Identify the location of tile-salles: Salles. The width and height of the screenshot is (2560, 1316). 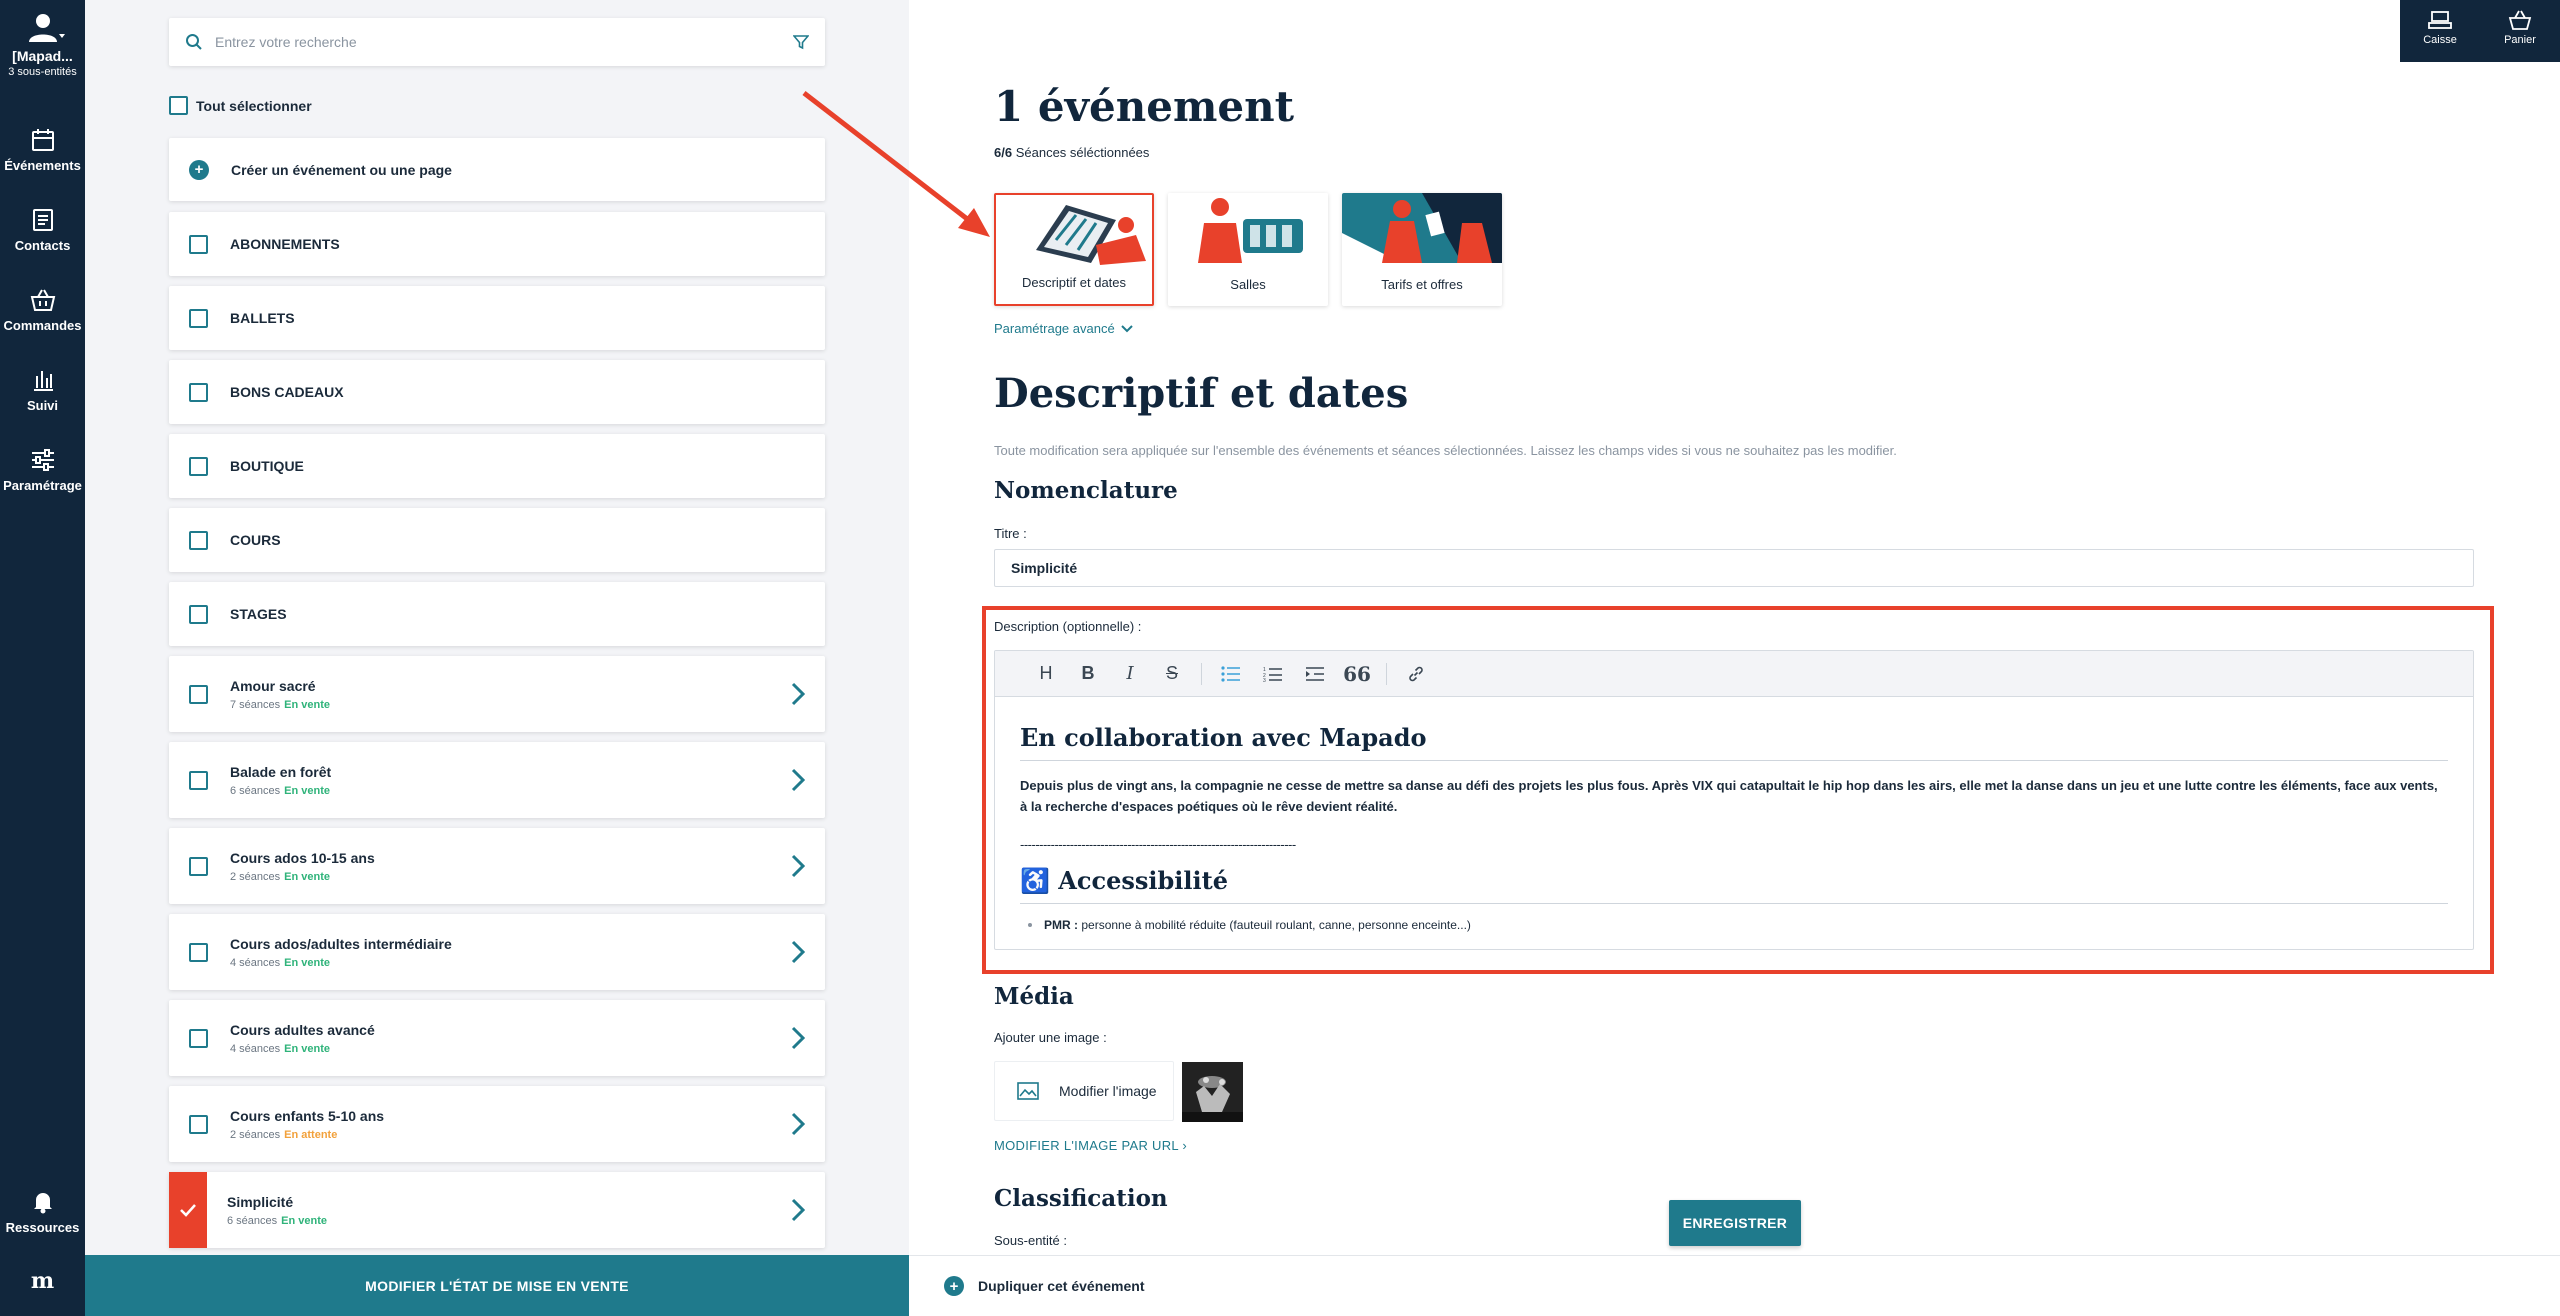
(1248, 249).